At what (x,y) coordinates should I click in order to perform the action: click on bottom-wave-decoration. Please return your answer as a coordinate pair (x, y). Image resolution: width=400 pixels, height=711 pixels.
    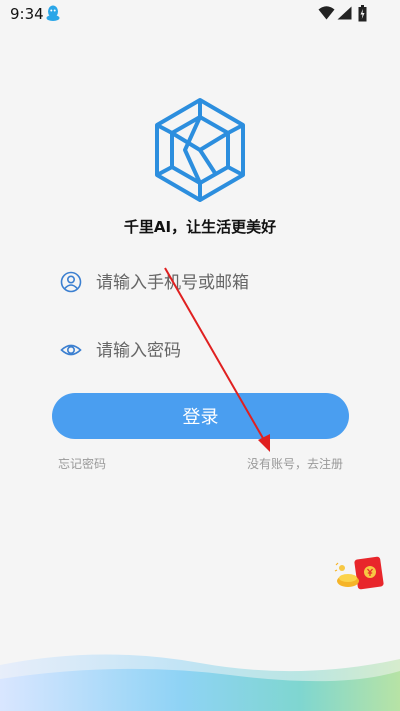
    Looking at the image, I should click on (200, 682).